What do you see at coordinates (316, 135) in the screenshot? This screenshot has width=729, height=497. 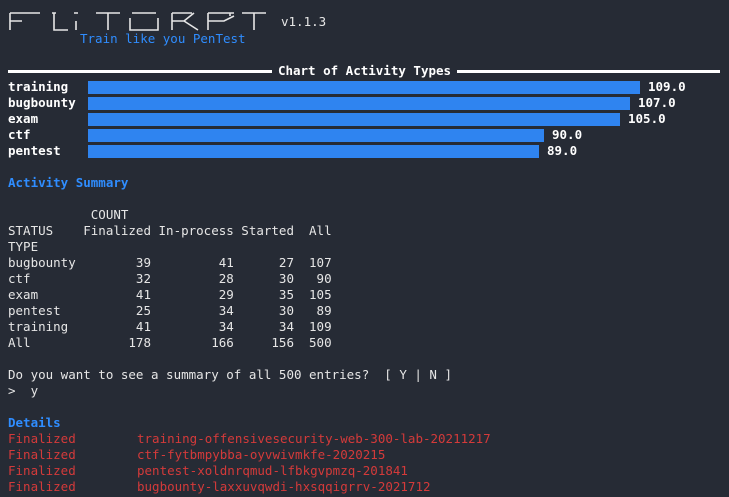 I see `bar-ctf` at bounding box center [316, 135].